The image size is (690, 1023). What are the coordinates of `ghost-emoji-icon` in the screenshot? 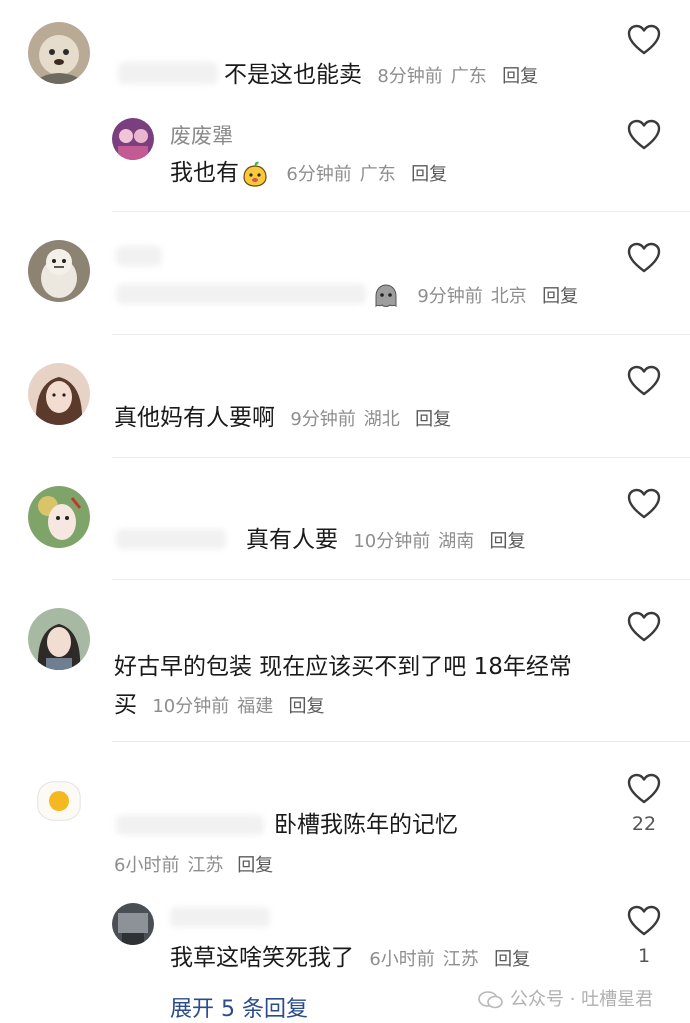 It's located at (386, 296).